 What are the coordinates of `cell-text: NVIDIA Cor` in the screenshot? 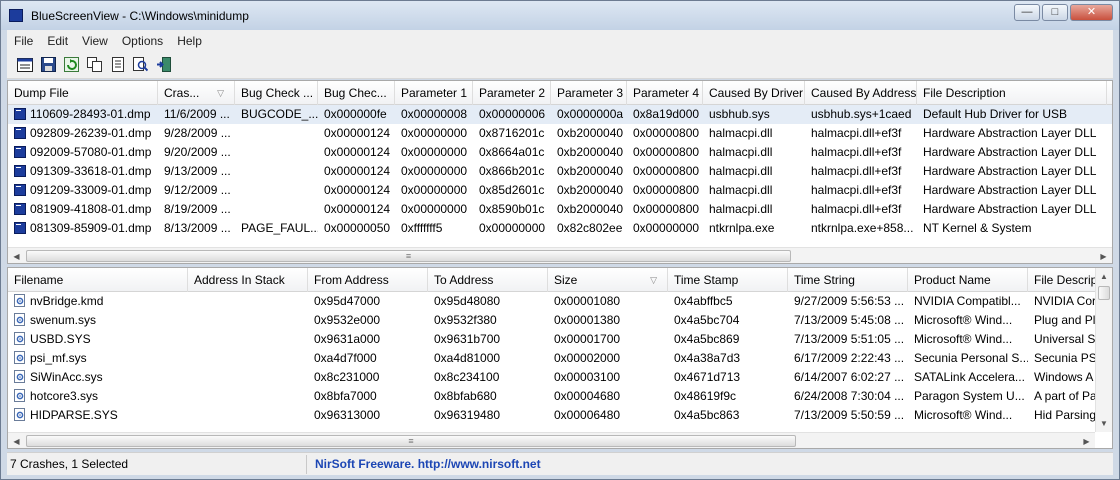 It's located at (1065, 301).